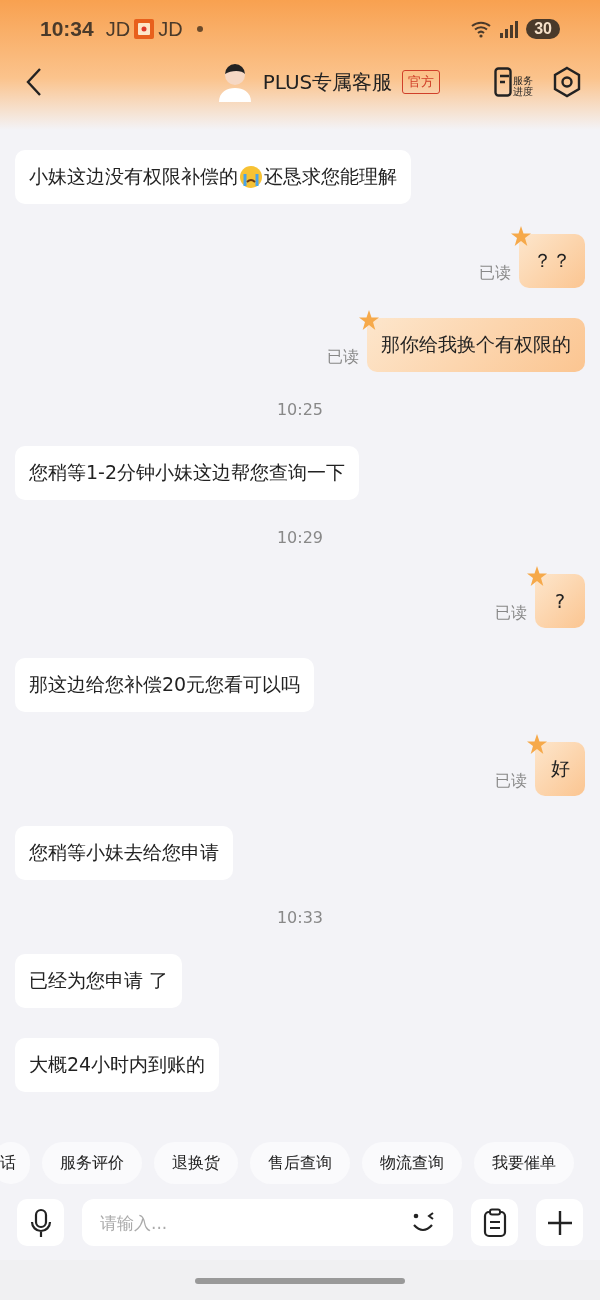 This screenshot has height=1300, width=600. What do you see at coordinates (117, 1065) in the screenshot?
I see `agent-message: 大概24小时内到账的` at bounding box center [117, 1065].